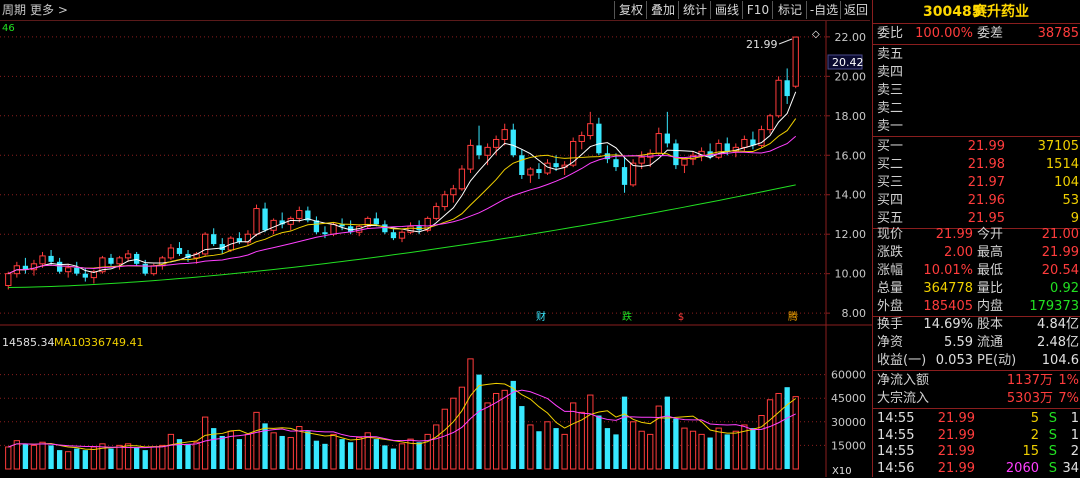 This screenshot has width=1080, height=478. What do you see at coordinates (793, 316) in the screenshot?
I see `event-marker: 腾` at bounding box center [793, 316].